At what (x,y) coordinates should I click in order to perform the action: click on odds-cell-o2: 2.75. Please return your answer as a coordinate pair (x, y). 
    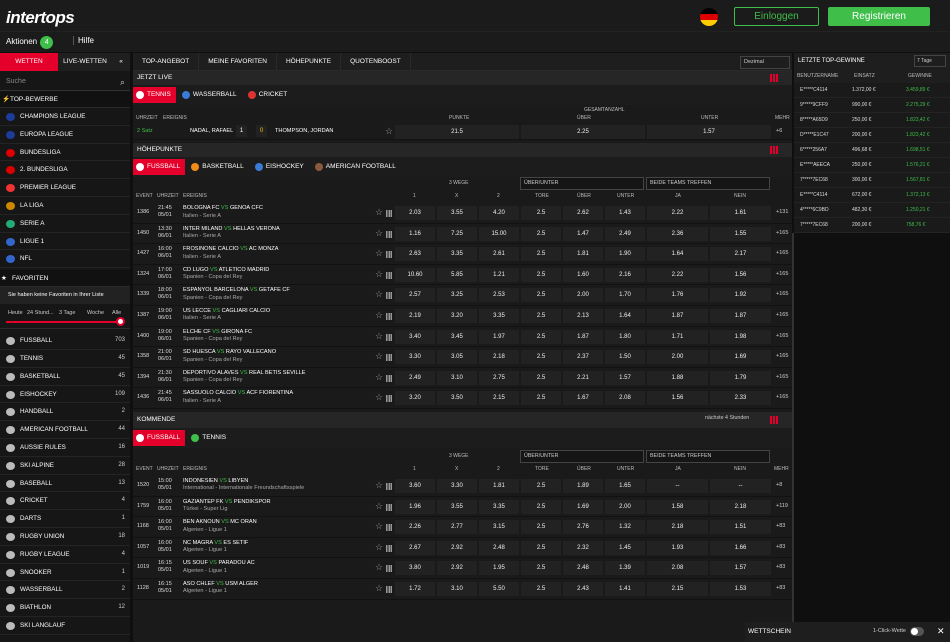
    Looking at the image, I should click on (499, 377).